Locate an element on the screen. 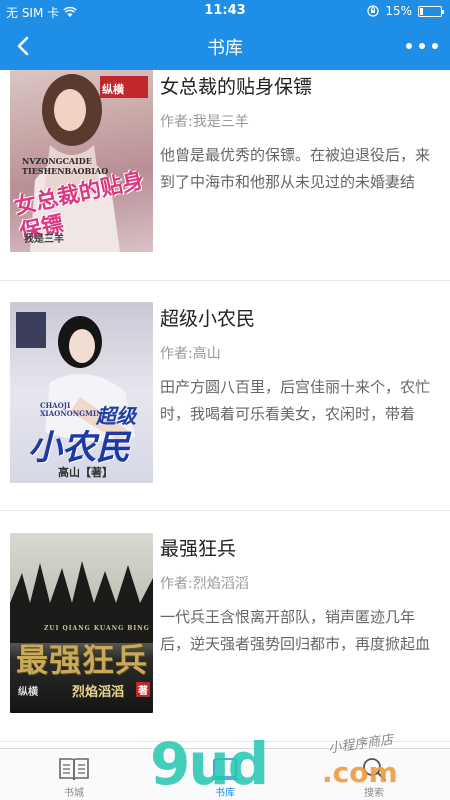 This screenshot has width=450, height=800. book-title: 女总裁的贴身保镖 is located at coordinates (301, 87).